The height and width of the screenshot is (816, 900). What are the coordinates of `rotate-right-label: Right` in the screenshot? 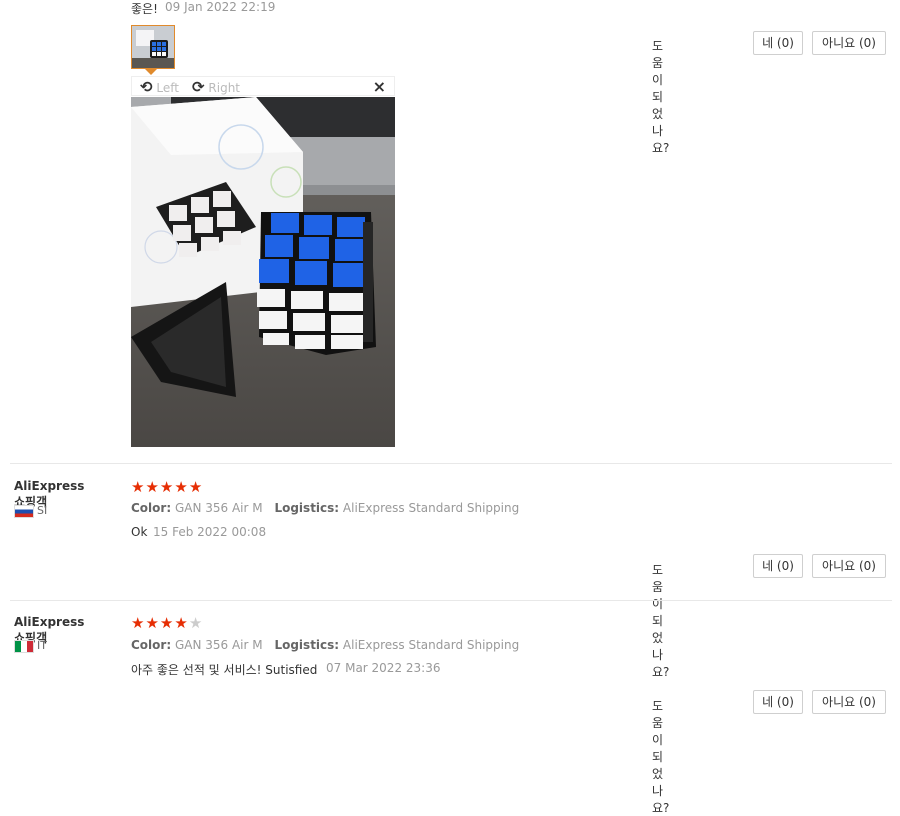 It's located at (224, 88).